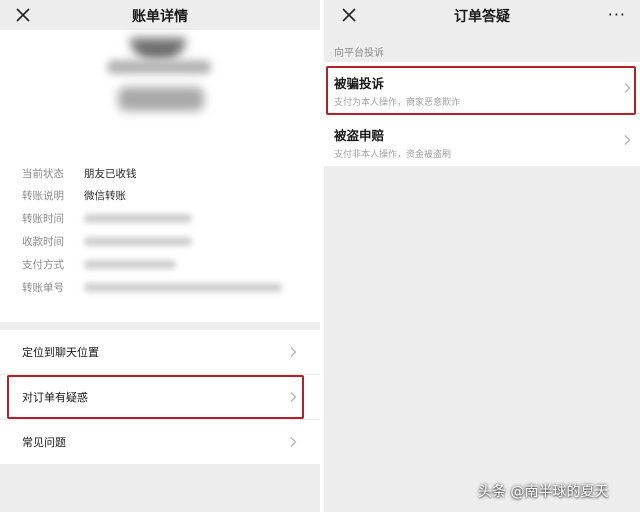 The width and height of the screenshot is (640, 512). What do you see at coordinates (617, 14) in the screenshot?
I see `more-icon: ···` at bounding box center [617, 14].